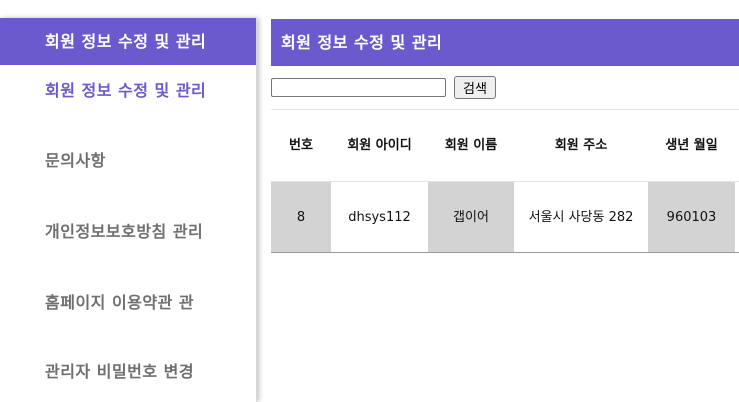 The width and height of the screenshot is (739, 402). What do you see at coordinates (125, 89) in the screenshot?
I see `sidebar-item-member-management: 회원 정보 수정 및 관리` at bounding box center [125, 89].